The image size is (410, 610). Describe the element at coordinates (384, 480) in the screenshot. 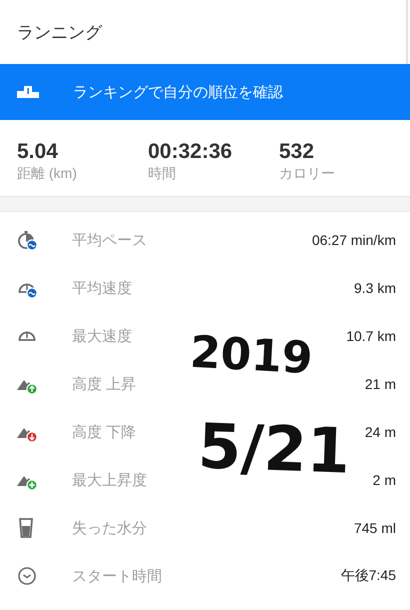

I see `stat-value: 2 m` at that location.